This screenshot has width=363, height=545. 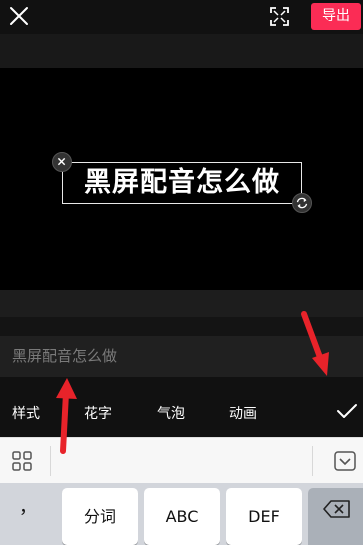 What do you see at coordinates (345, 461) in the screenshot?
I see `chevron-down-icon` at bounding box center [345, 461].